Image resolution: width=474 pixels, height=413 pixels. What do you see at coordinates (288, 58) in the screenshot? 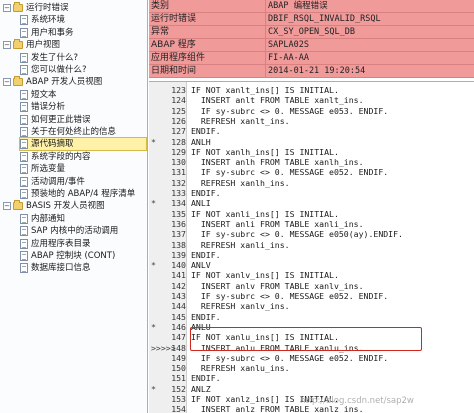
I see `info-value: FI-AA-AA` at bounding box center [288, 58].